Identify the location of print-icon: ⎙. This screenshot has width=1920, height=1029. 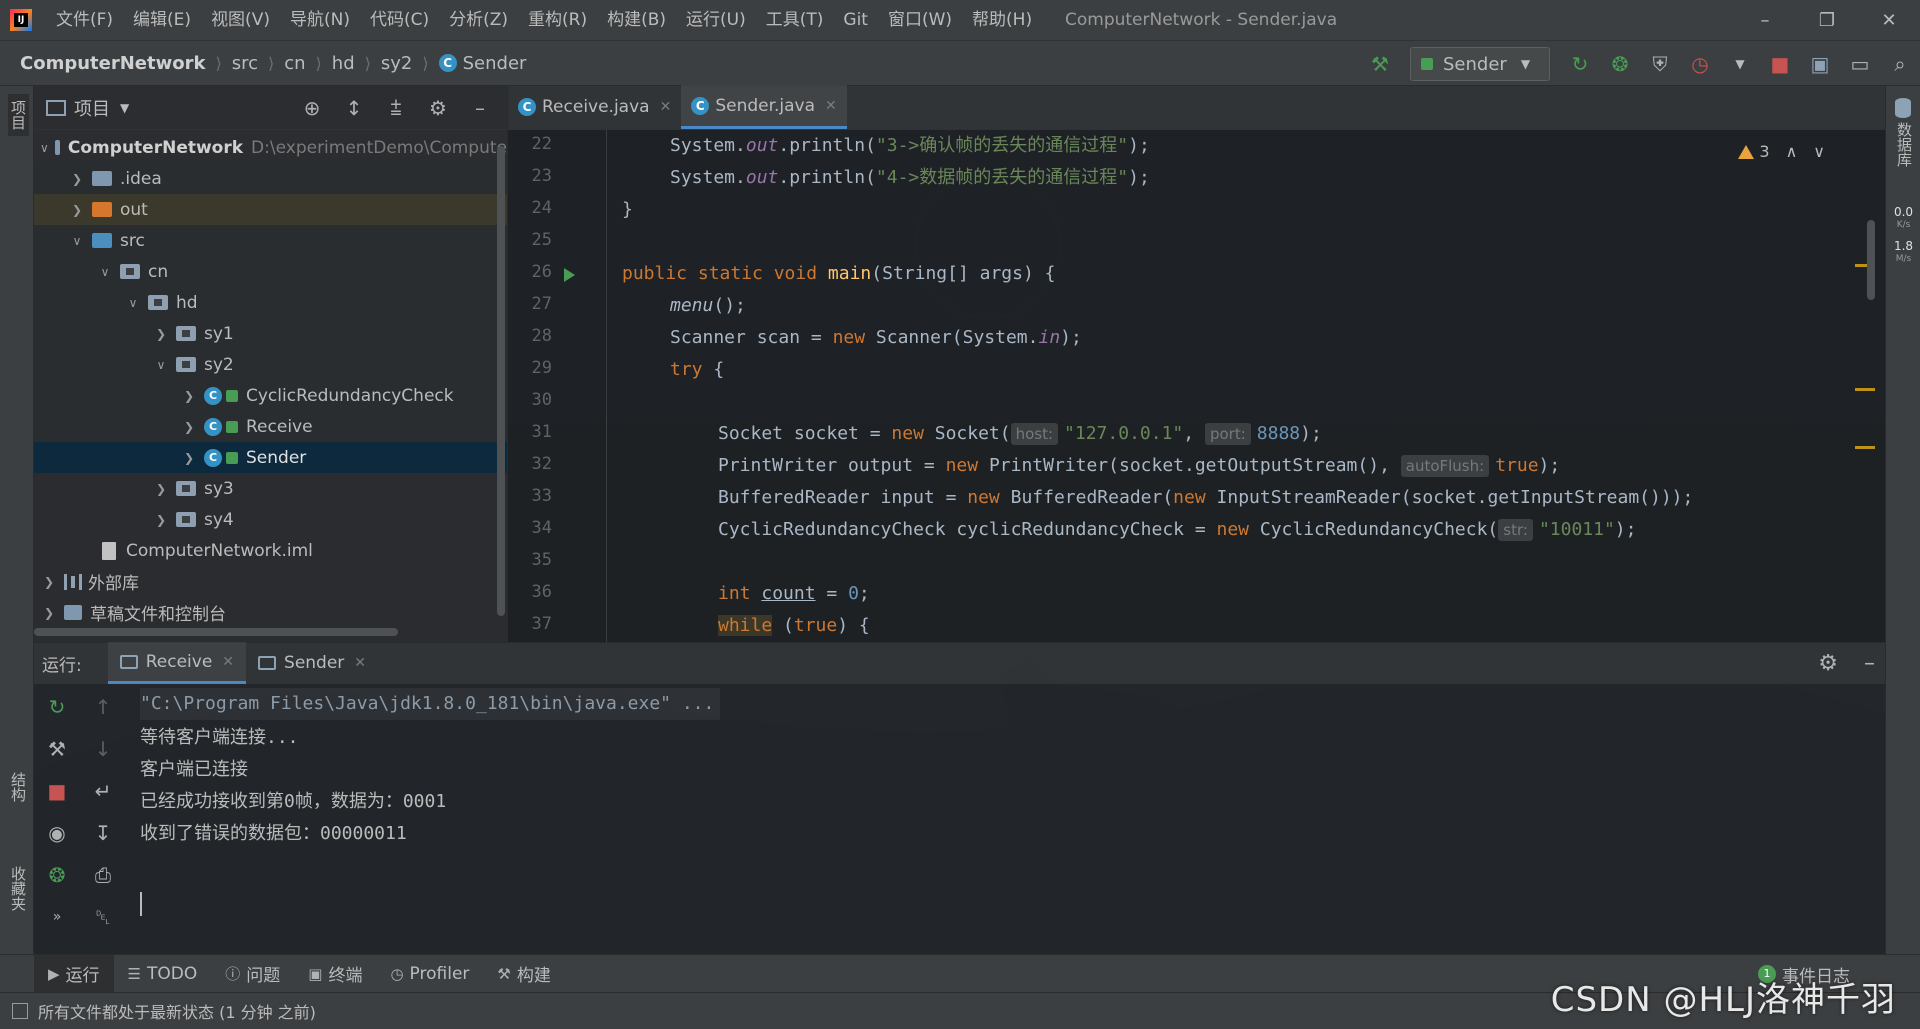
(103, 875).